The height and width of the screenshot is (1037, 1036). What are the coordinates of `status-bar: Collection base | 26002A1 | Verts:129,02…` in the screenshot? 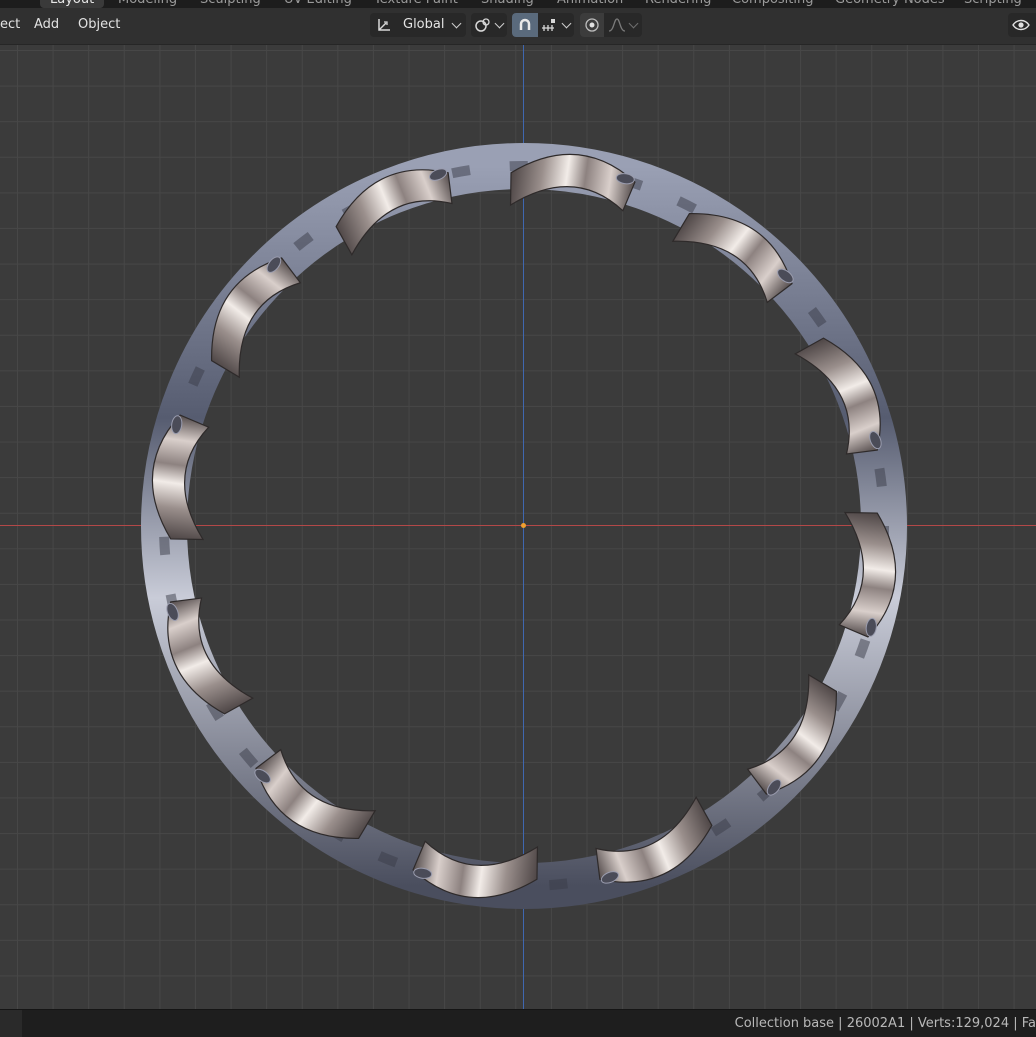 It's located at (518, 1023).